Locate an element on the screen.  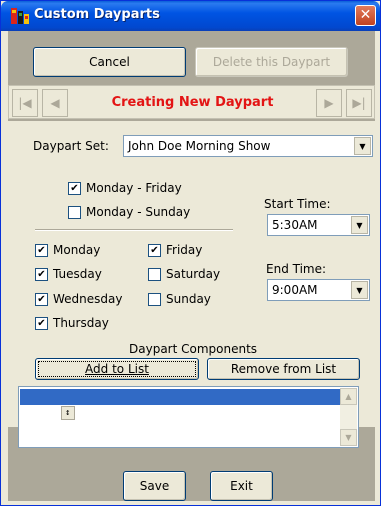
day-monday: ✔ Monday is located at coordinates (67, 250).